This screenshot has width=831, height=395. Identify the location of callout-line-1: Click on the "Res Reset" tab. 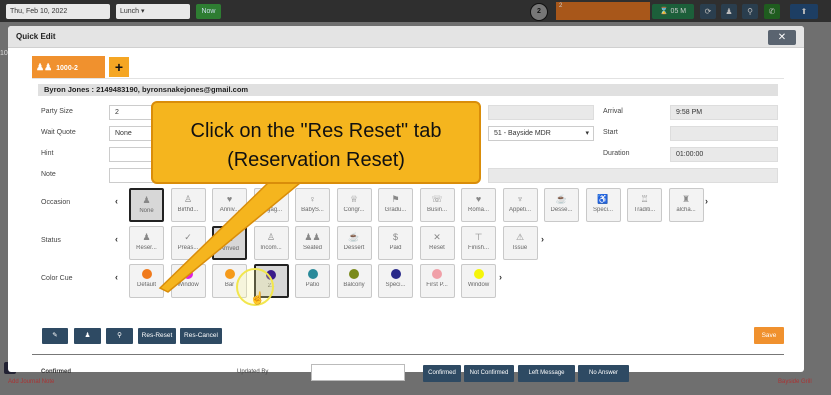
(316, 131).